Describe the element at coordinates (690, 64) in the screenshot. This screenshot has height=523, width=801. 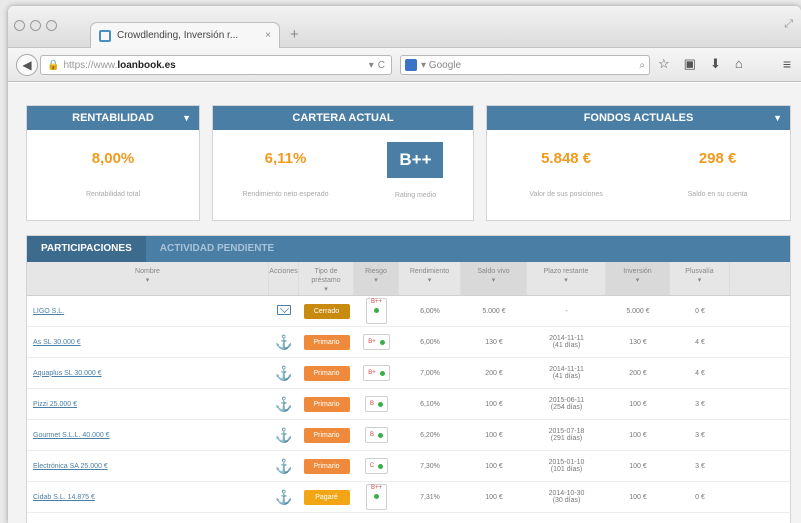
I see `reading-list-icon: ▣` at that location.